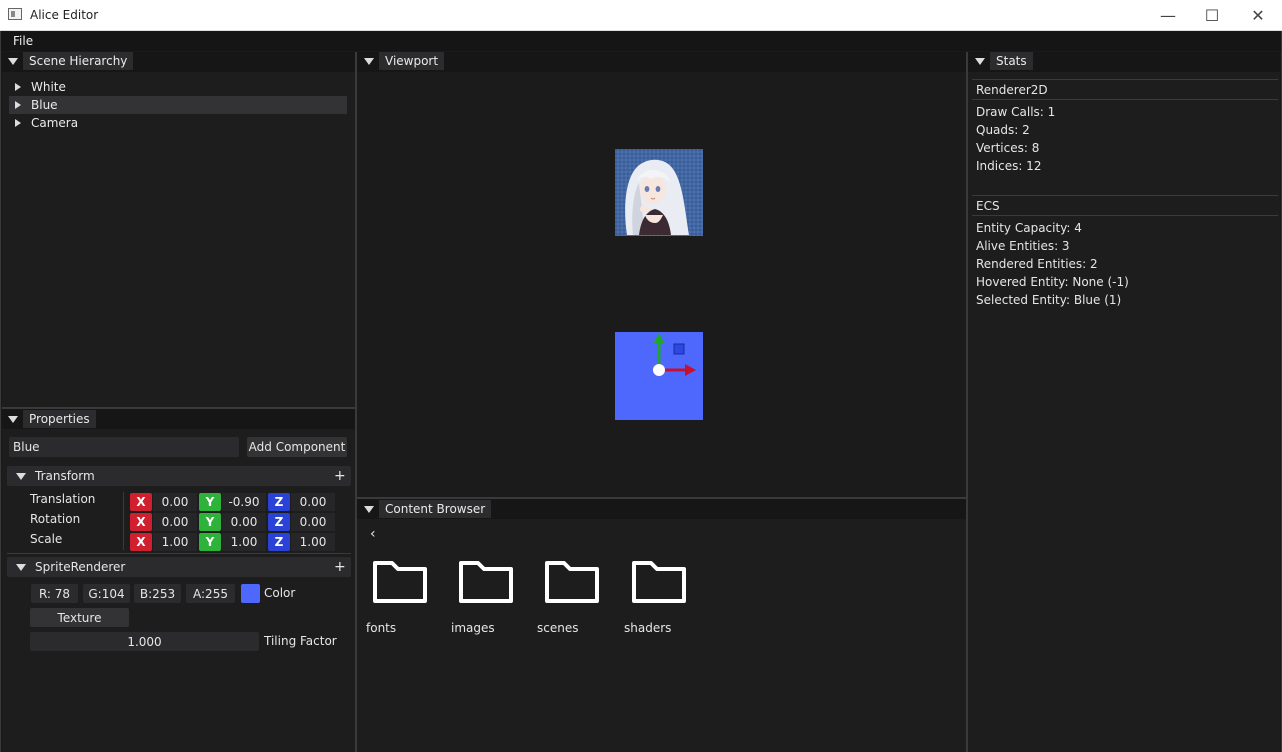 The width and height of the screenshot is (1282, 752). I want to click on stats-collapse-icon, so click(980, 61).